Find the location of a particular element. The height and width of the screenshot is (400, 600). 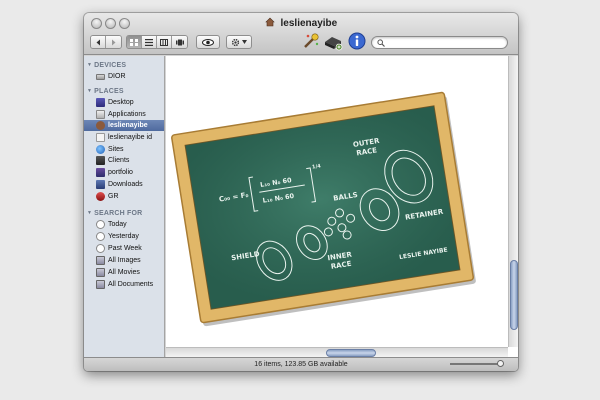

back-button is located at coordinates (98, 42).